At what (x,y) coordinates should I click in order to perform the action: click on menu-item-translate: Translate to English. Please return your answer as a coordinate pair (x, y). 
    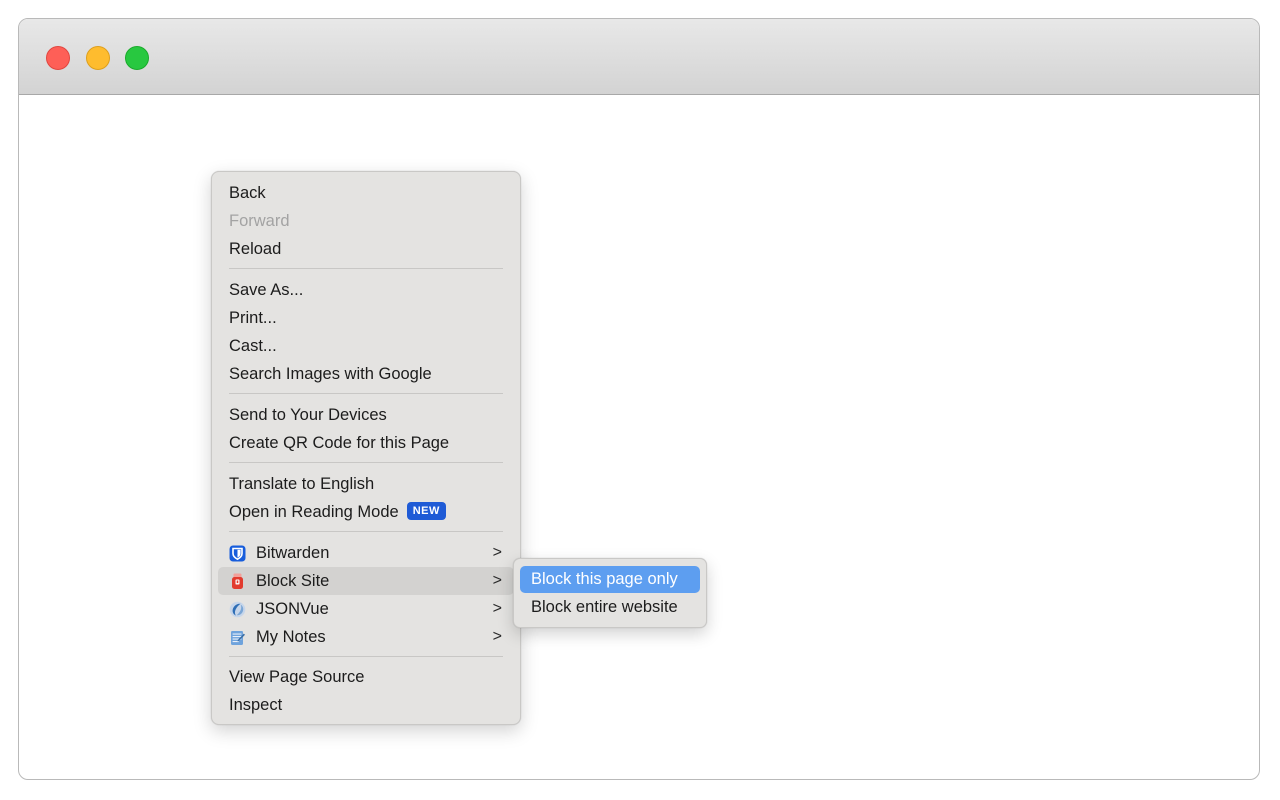
    Looking at the image, I should click on (366, 484).